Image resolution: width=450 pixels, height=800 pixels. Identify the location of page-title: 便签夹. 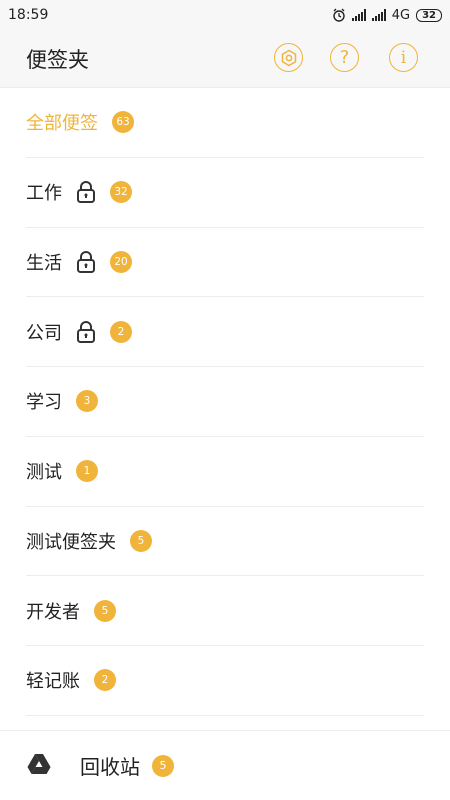
(57, 59).